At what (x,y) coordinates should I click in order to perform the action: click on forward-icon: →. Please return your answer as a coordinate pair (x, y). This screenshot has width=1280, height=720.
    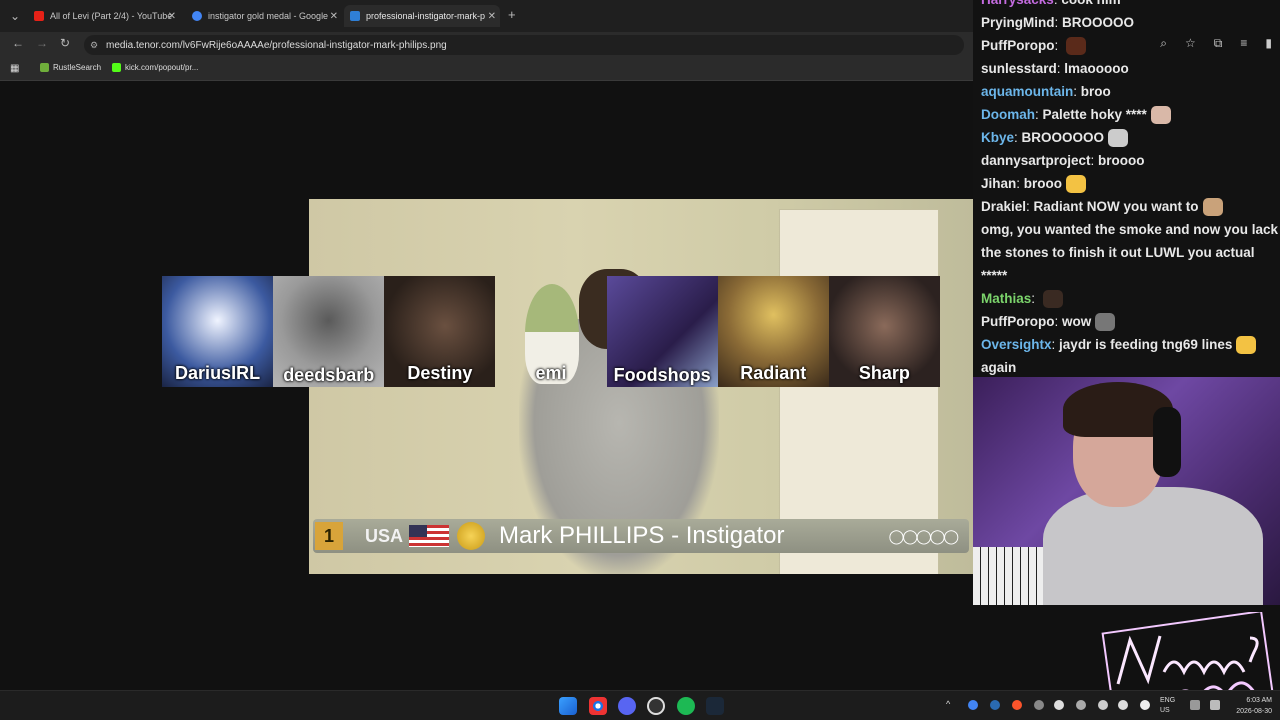
    Looking at the image, I should click on (42, 43).